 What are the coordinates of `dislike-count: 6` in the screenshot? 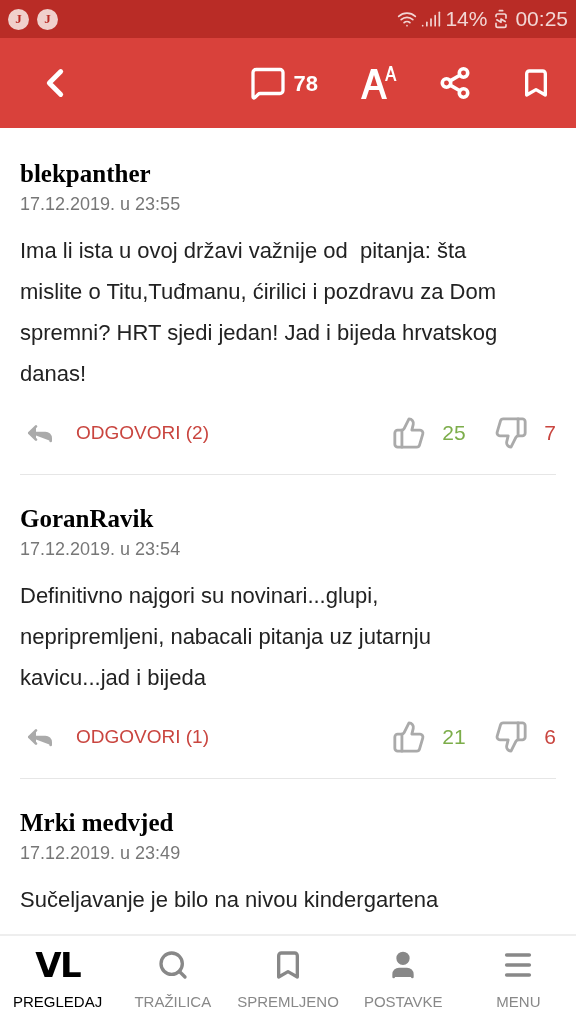 It's located at (550, 737).